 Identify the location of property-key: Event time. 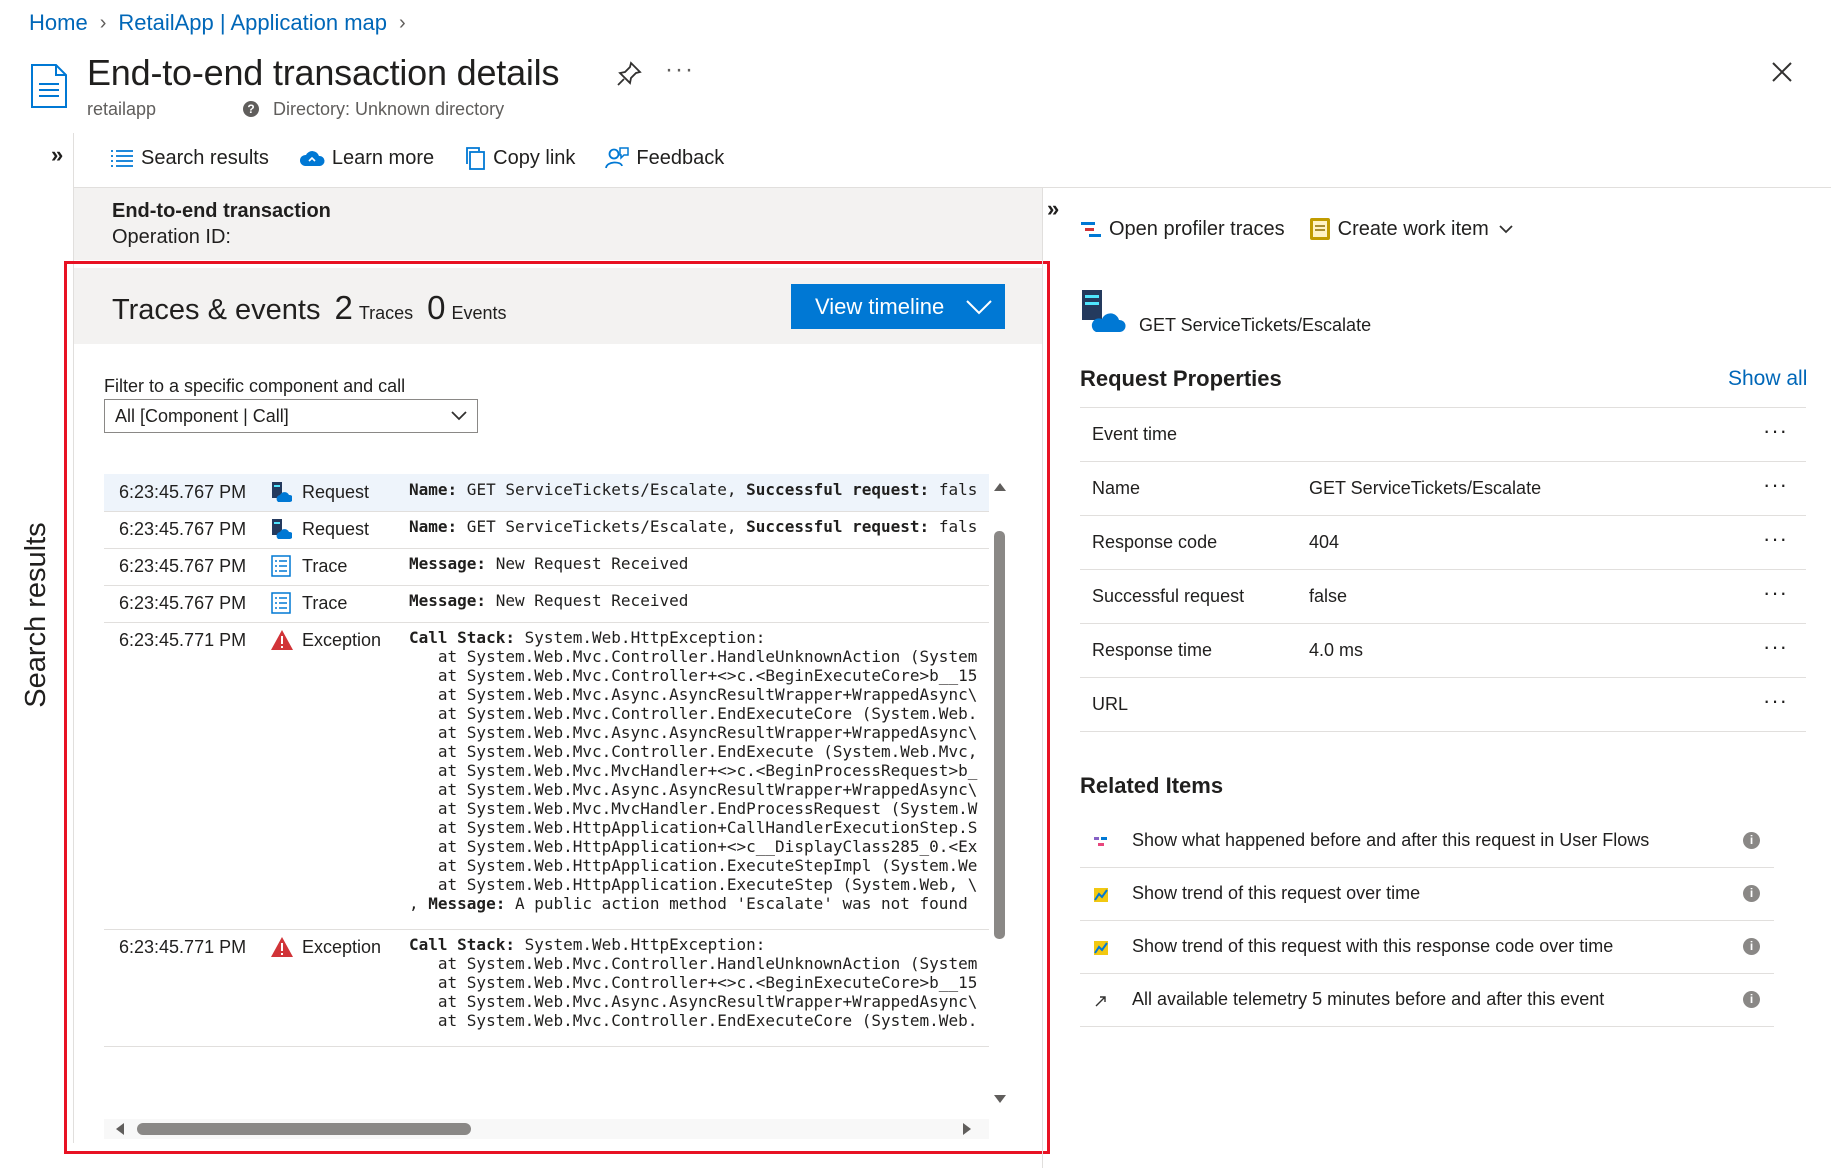
(1135, 434).